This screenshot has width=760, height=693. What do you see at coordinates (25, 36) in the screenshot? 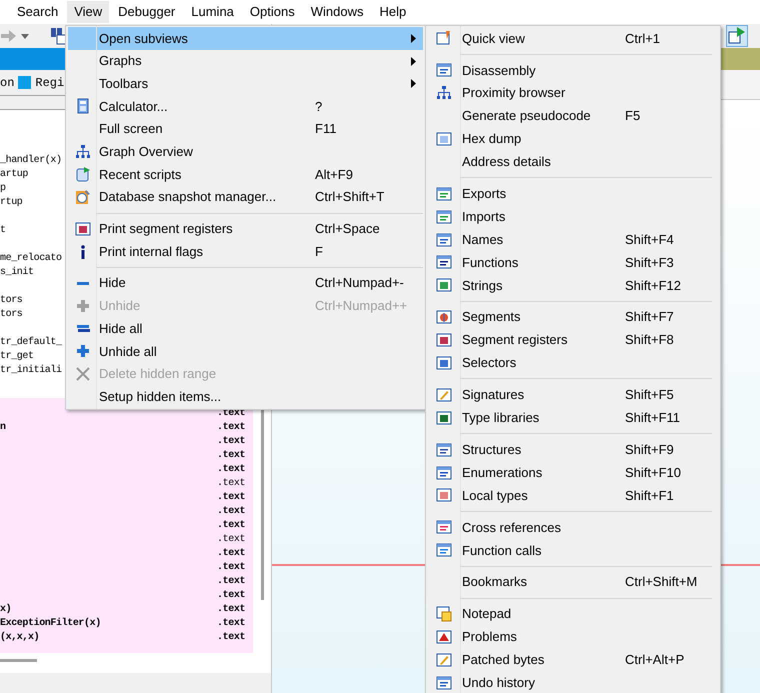
I see `caret-icon` at bounding box center [25, 36].